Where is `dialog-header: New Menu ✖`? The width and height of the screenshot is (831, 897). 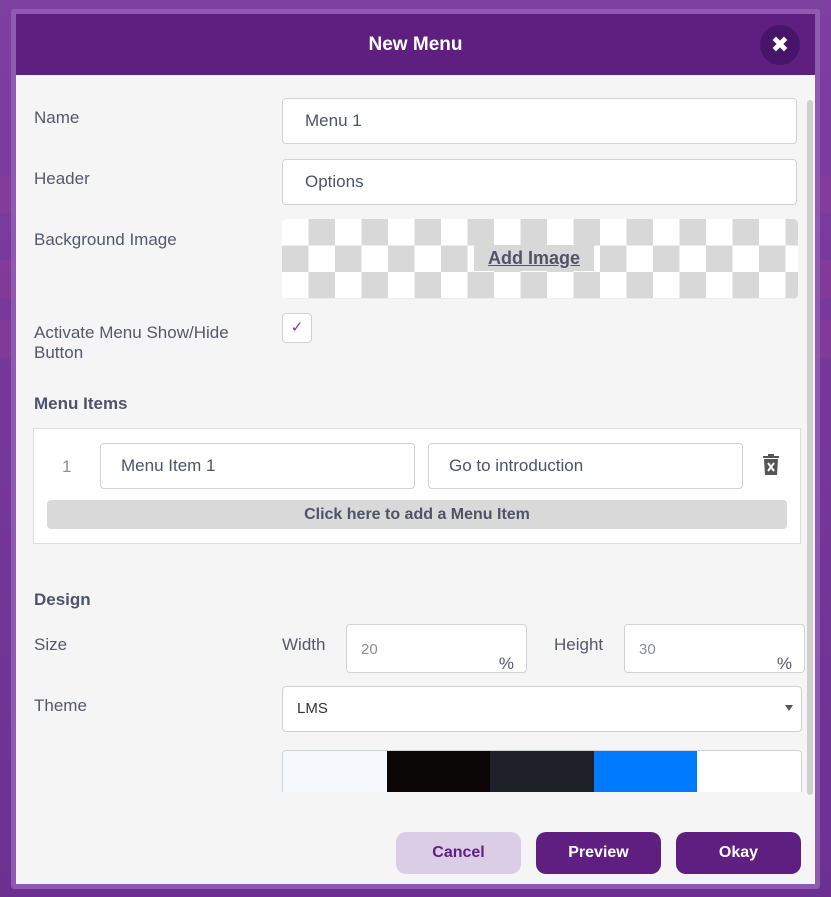 dialog-header: New Menu ✖ is located at coordinates (415, 44).